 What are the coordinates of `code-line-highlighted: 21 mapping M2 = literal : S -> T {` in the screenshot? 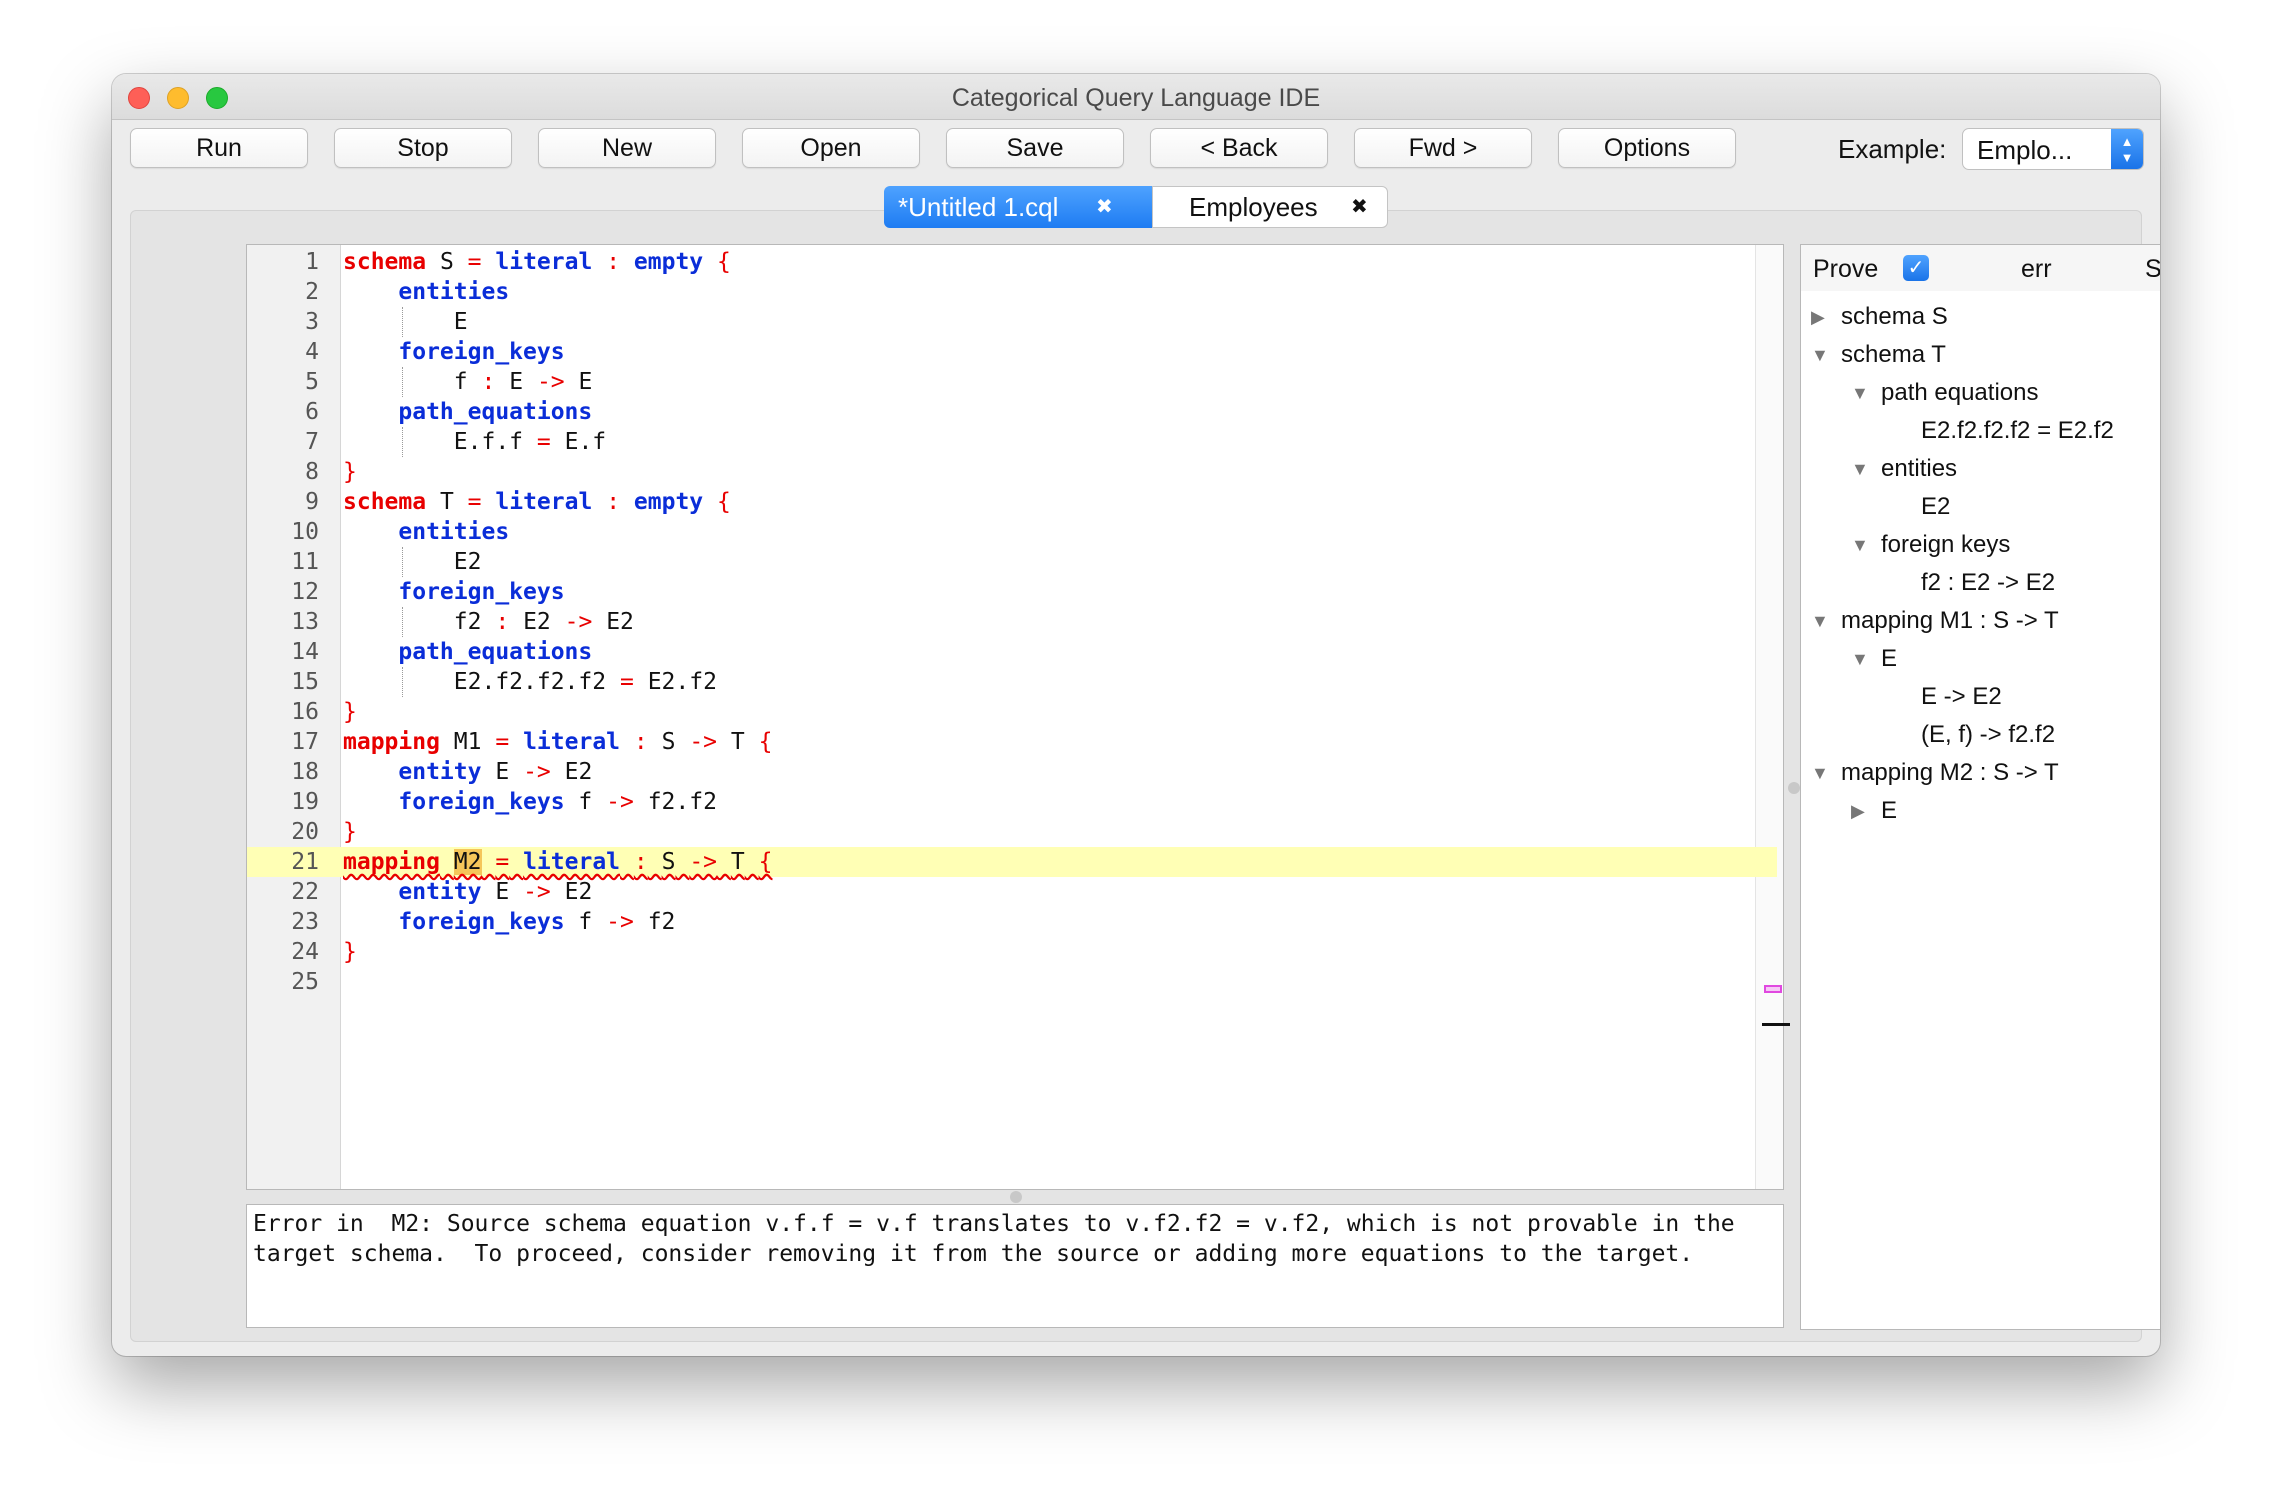 It's located at (1012, 862).